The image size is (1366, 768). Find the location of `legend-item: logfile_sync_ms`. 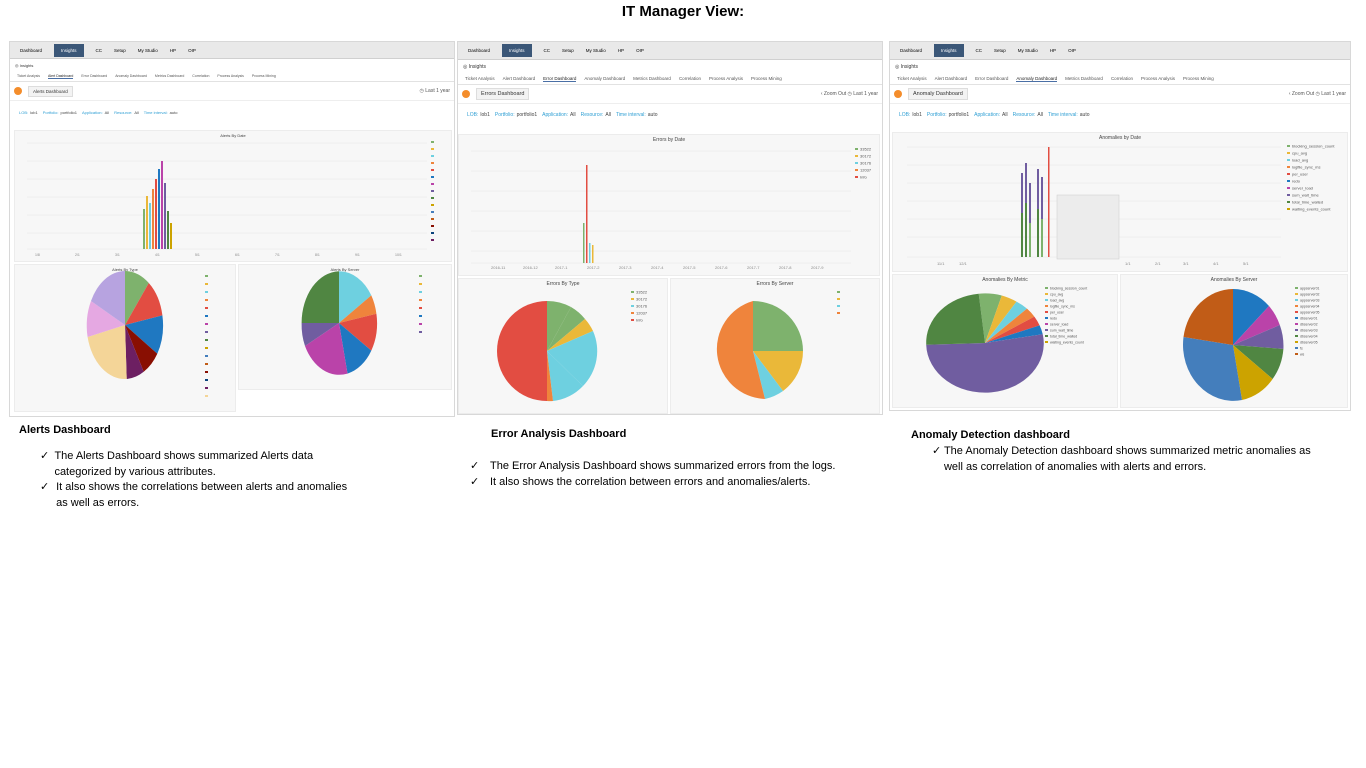

legend-item: logfile_sync_ms is located at coordinates (1306, 167).